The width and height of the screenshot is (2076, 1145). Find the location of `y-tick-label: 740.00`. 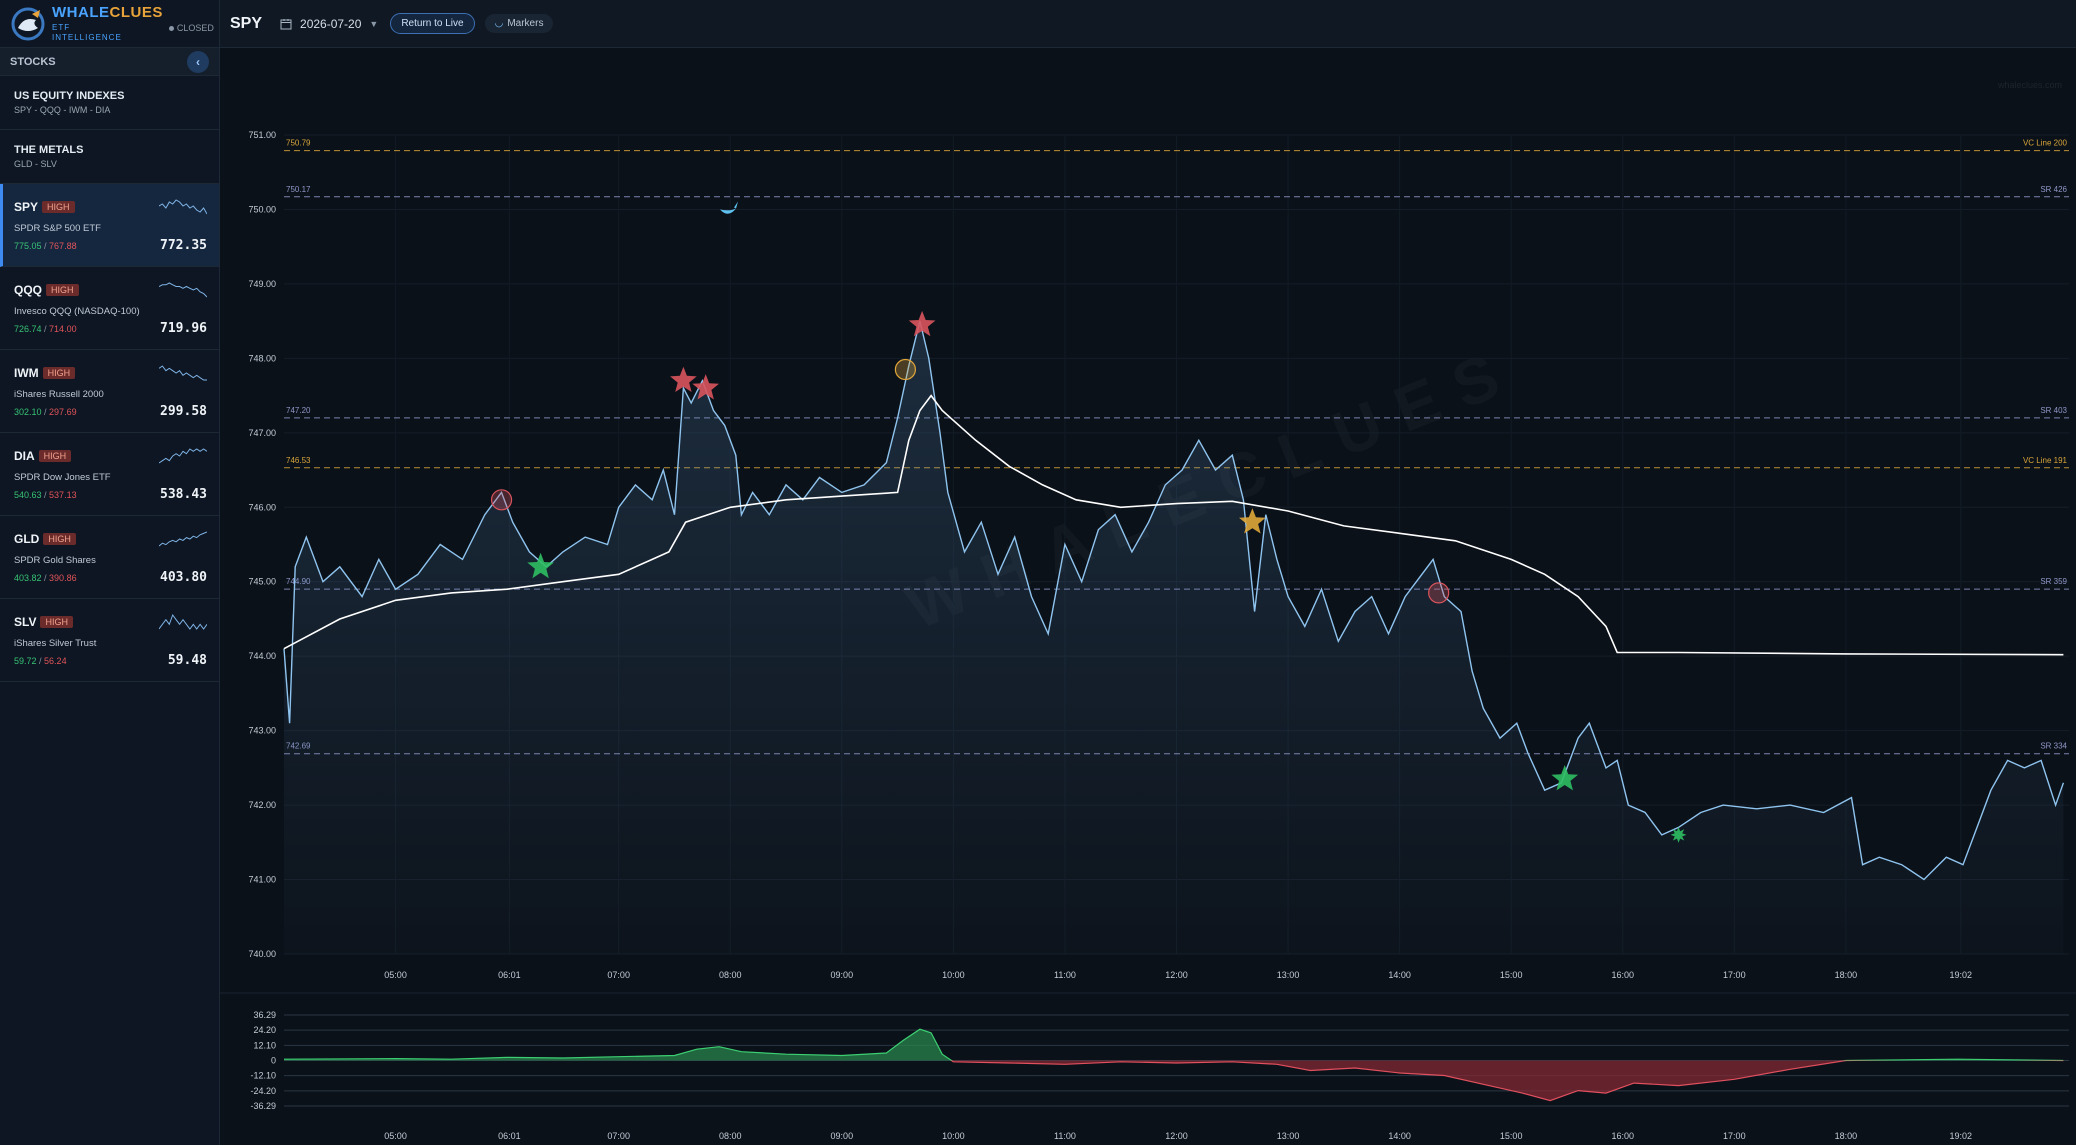

y-tick-label: 740.00 is located at coordinates (262, 954).